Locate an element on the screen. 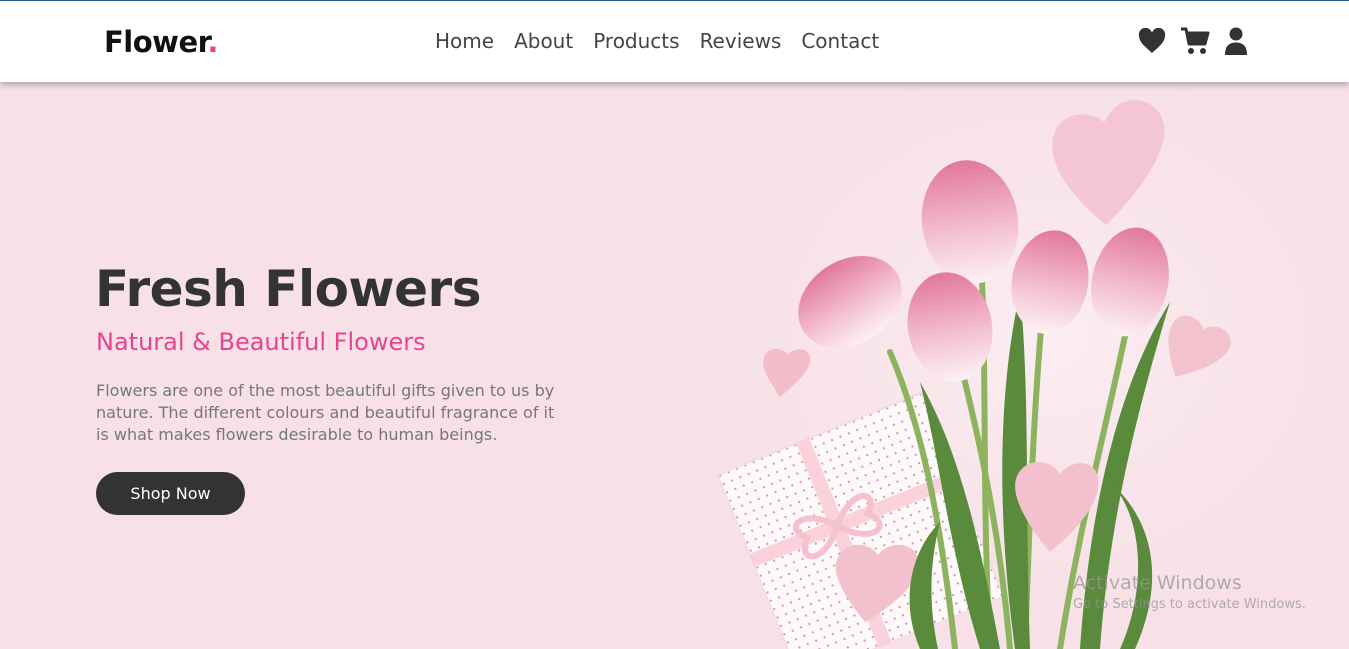 The image size is (1349, 649). hero-title: Fresh Flowers is located at coordinates (288, 289).